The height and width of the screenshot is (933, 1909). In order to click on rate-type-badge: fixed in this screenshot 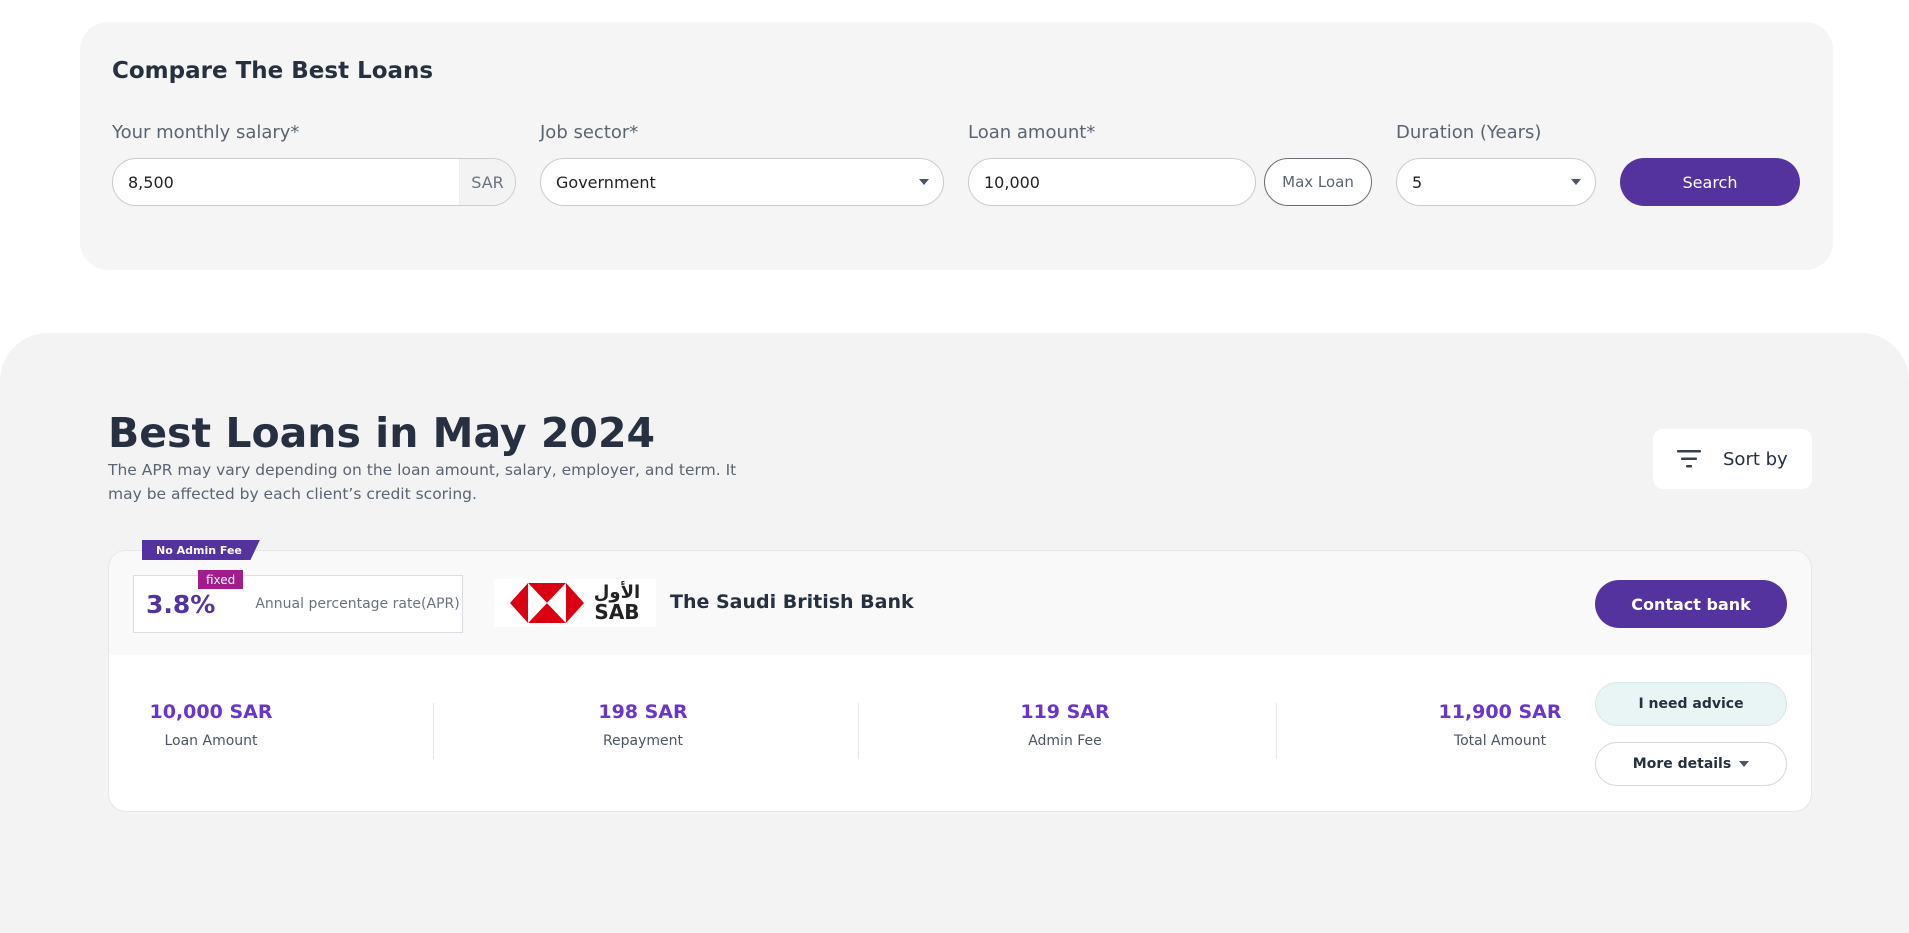, I will do `click(221, 579)`.